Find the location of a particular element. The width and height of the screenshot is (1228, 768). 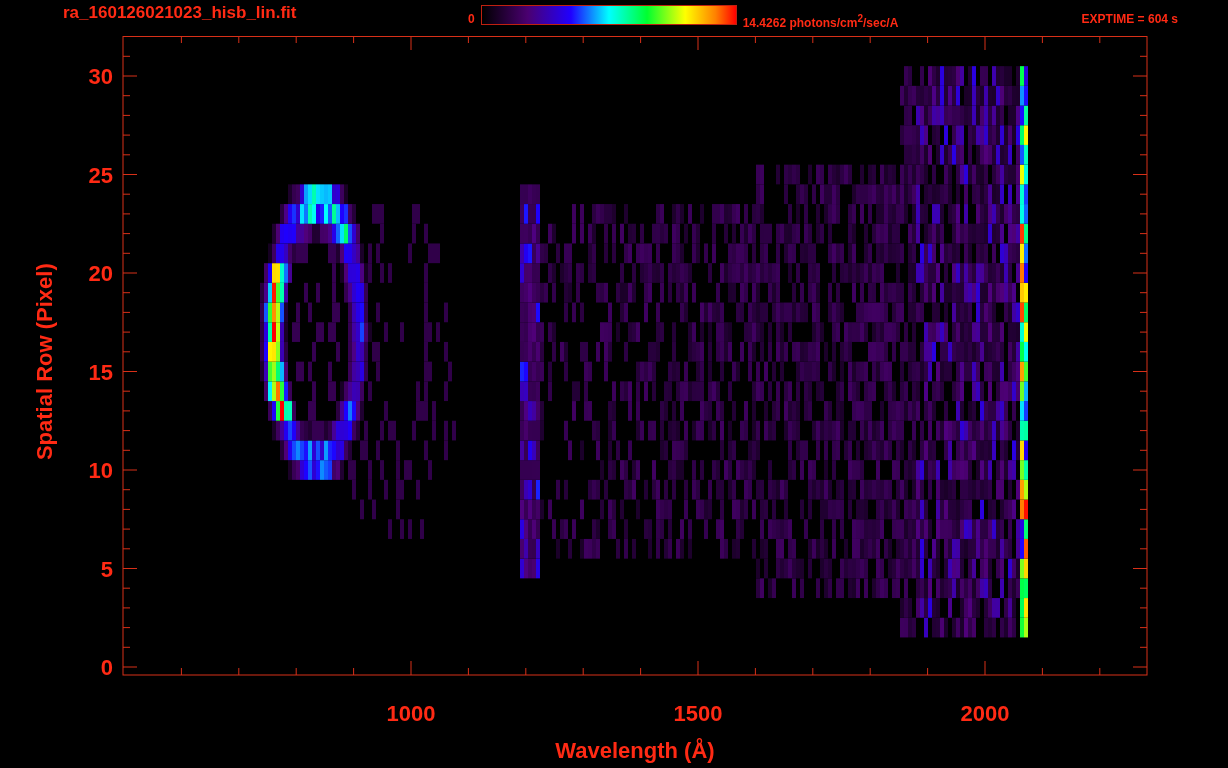

y-tick-label: 25 is located at coordinates (100, 175).